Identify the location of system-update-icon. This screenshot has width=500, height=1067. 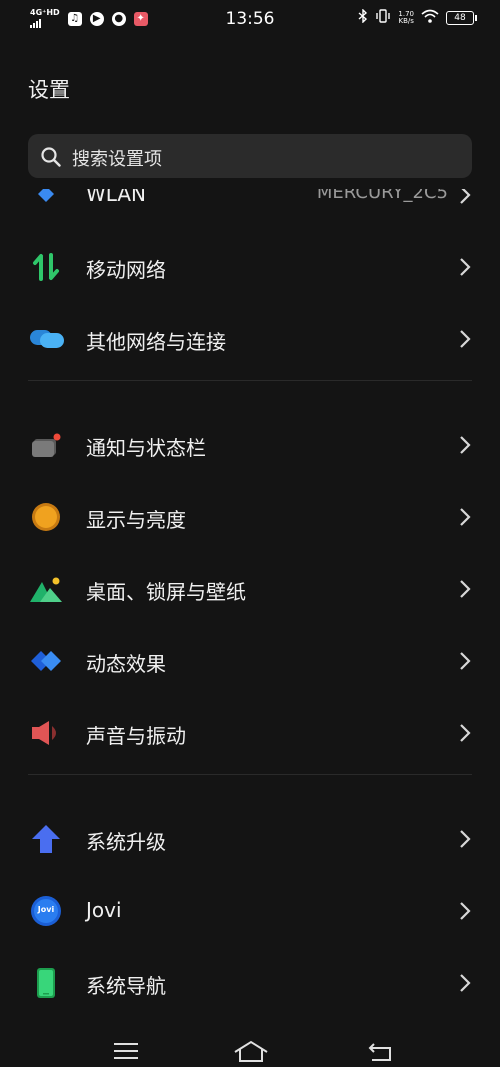
(46, 839).